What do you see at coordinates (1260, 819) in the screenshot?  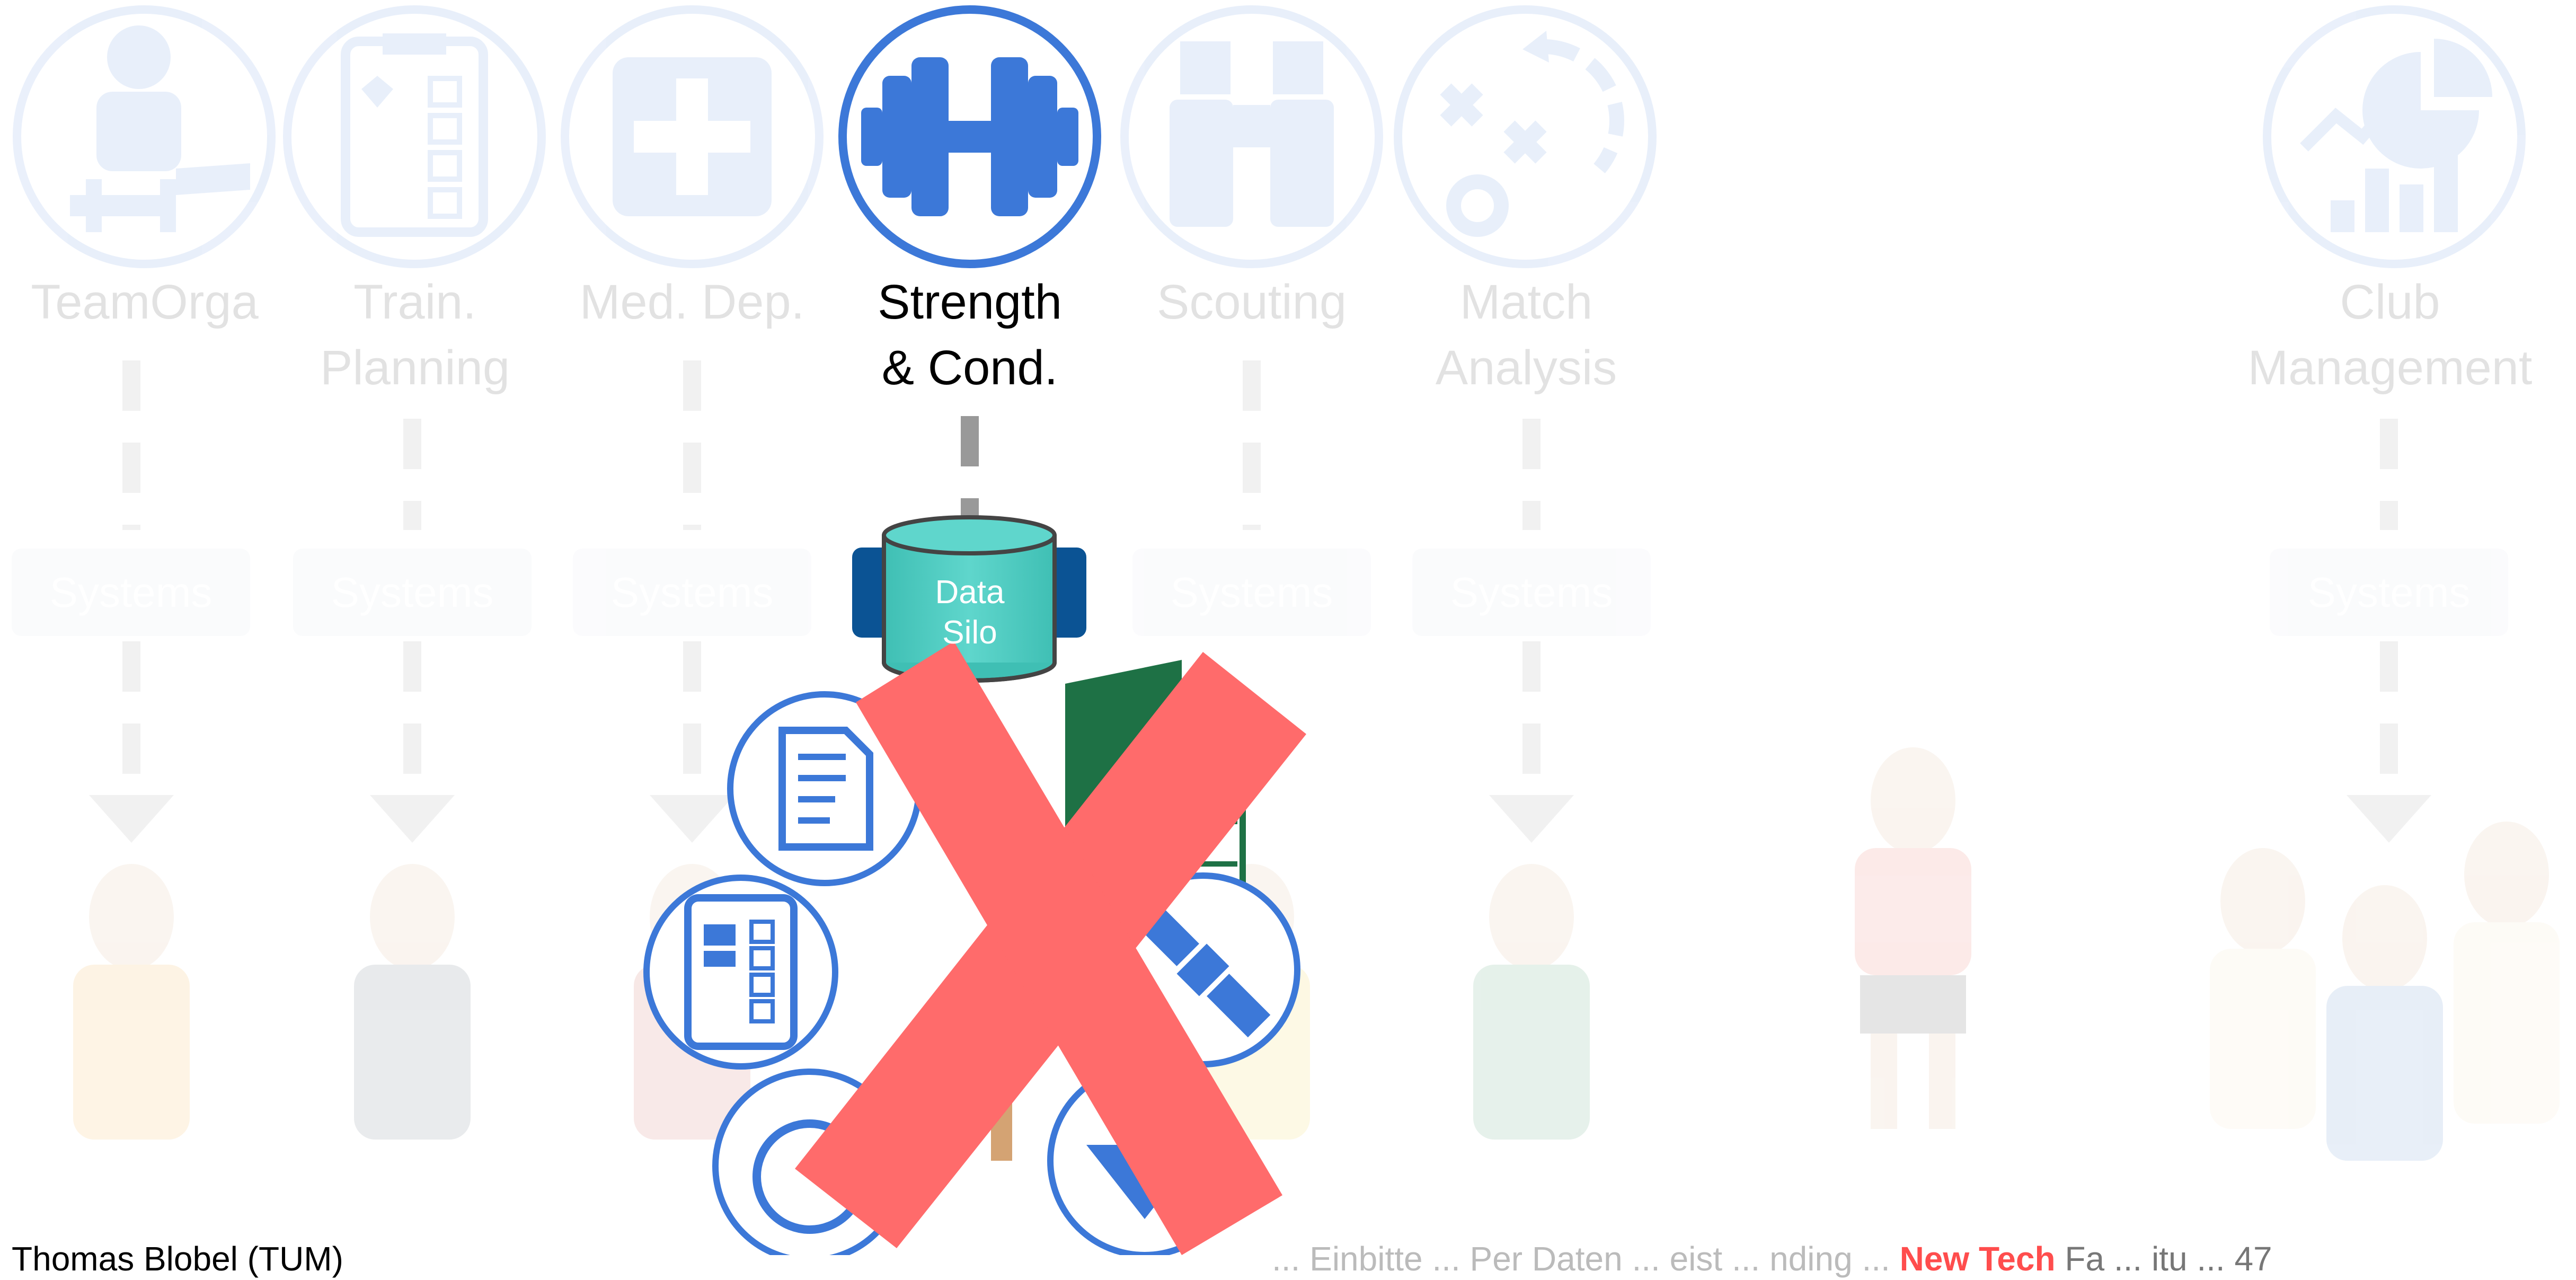 I see `faded-arrowheads` at bounding box center [1260, 819].